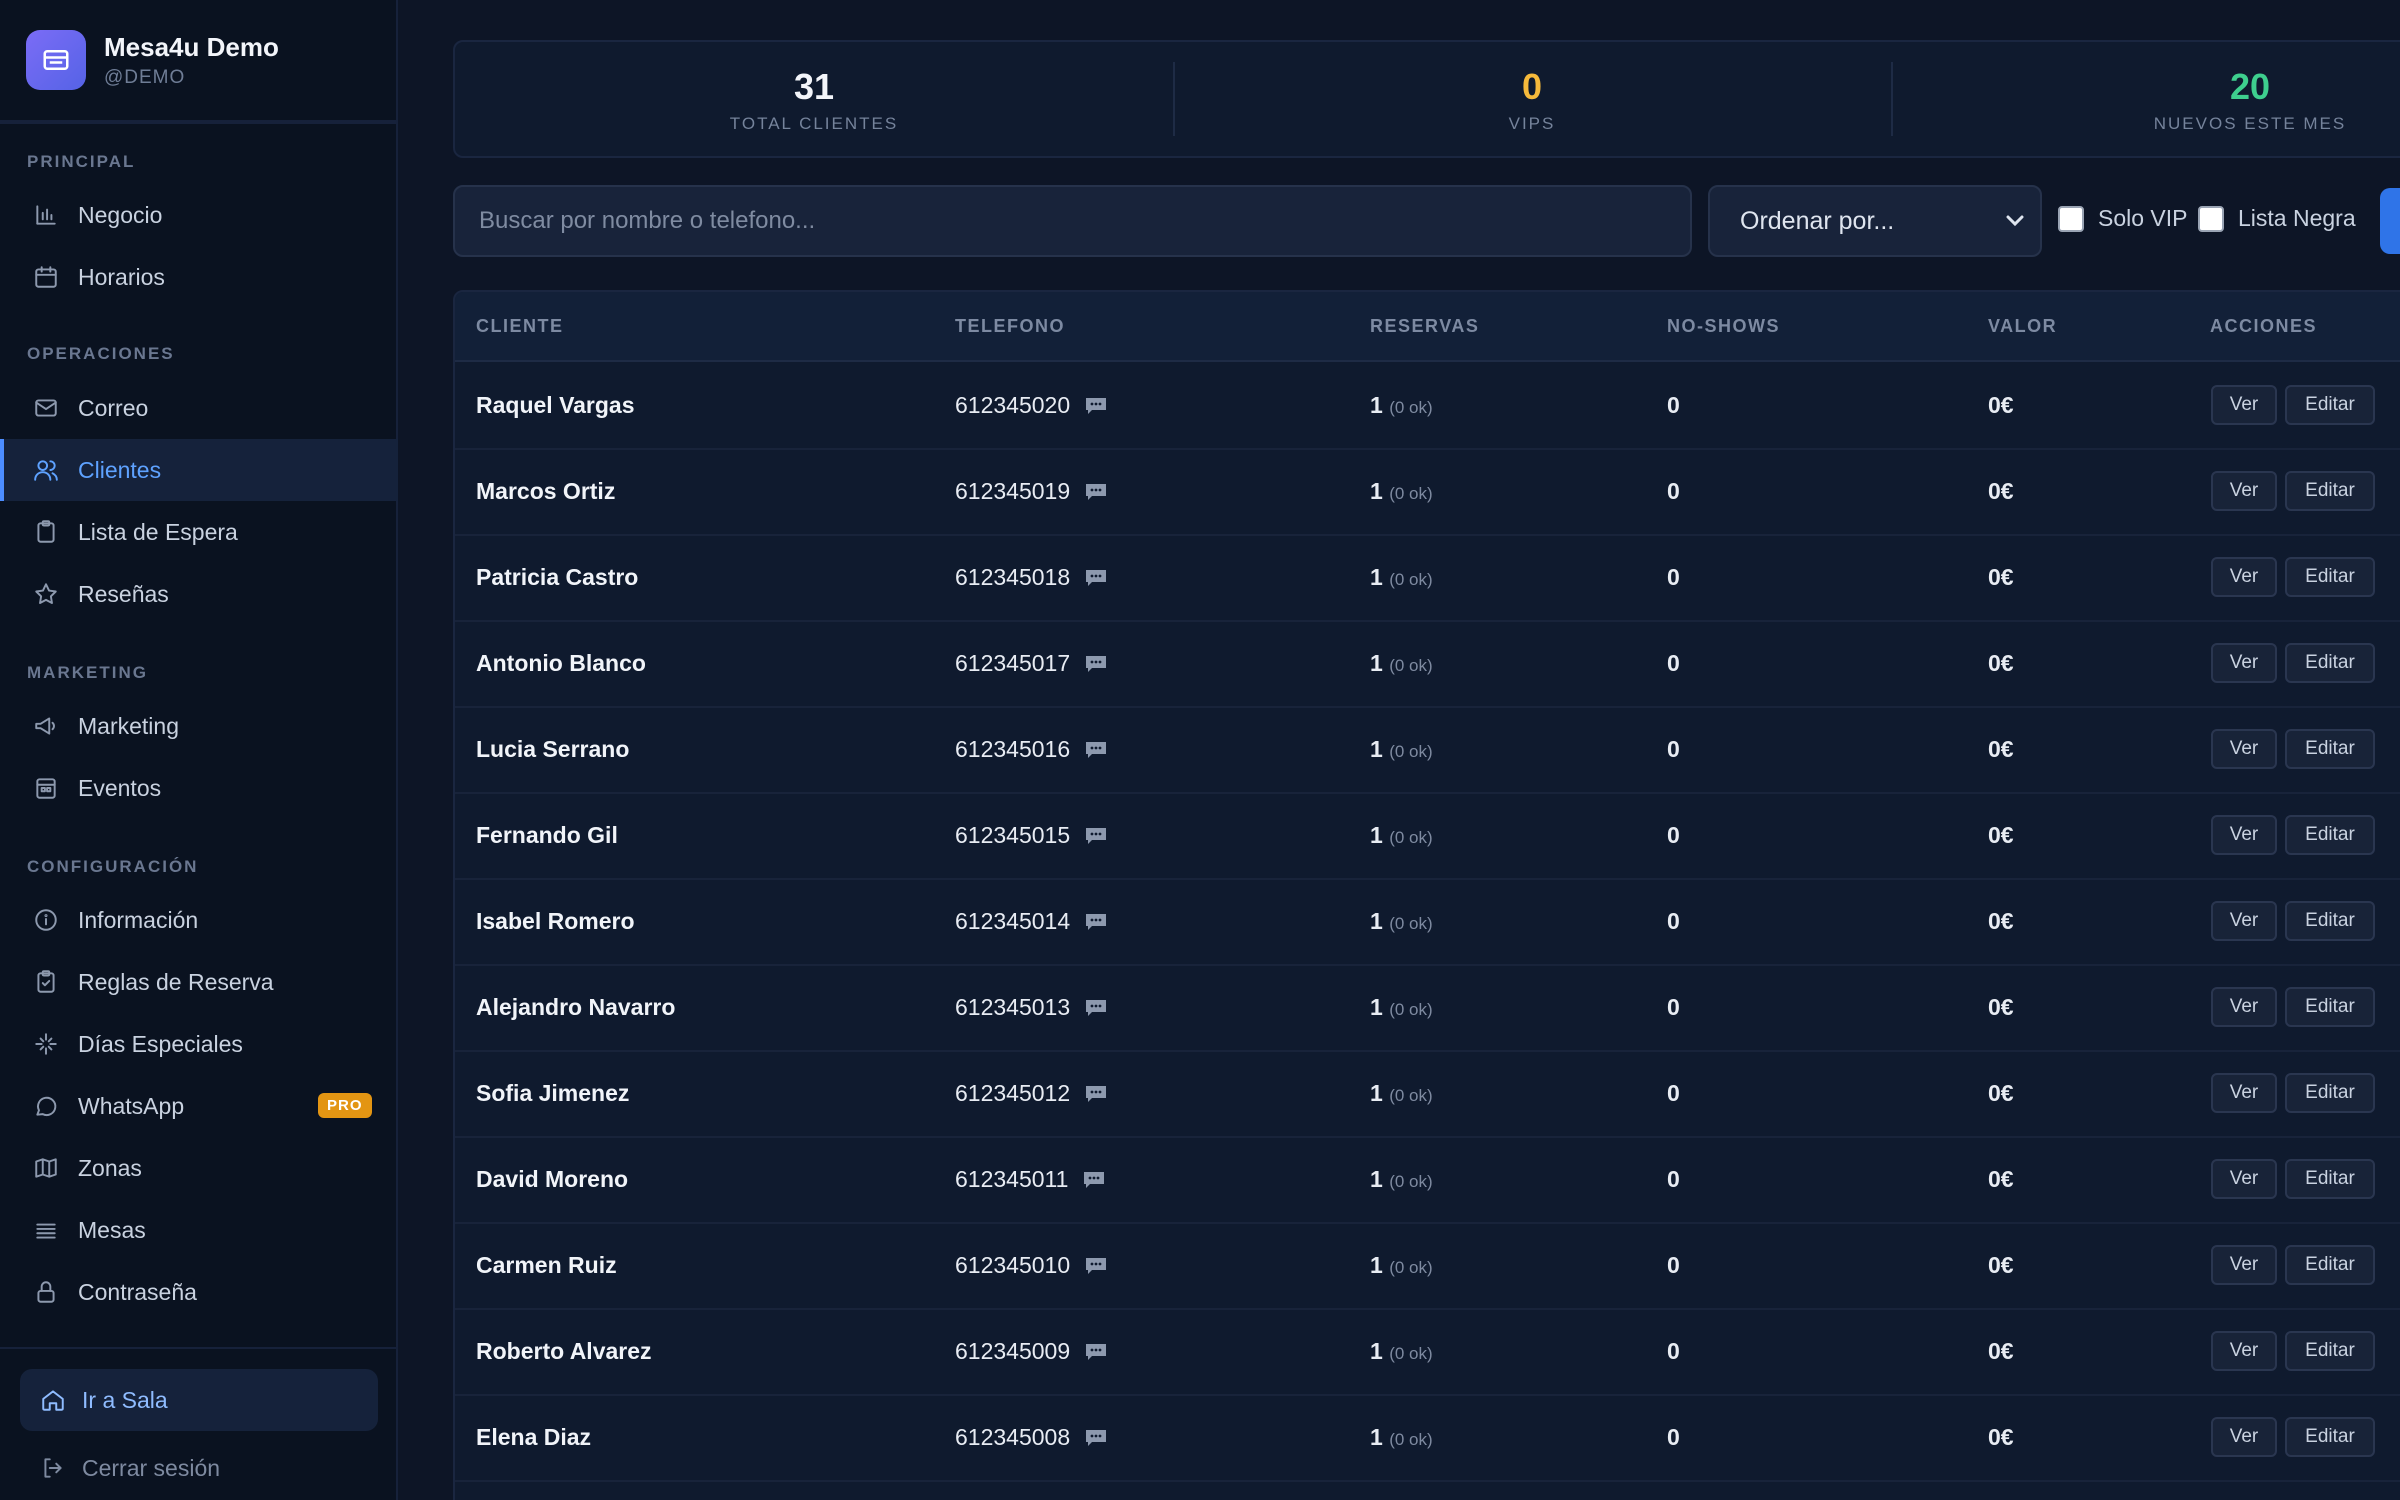 The height and width of the screenshot is (1500, 2400). What do you see at coordinates (199, 1044) in the screenshot?
I see `sidebar-item-dias-especiales: Días Especiales` at bounding box center [199, 1044].